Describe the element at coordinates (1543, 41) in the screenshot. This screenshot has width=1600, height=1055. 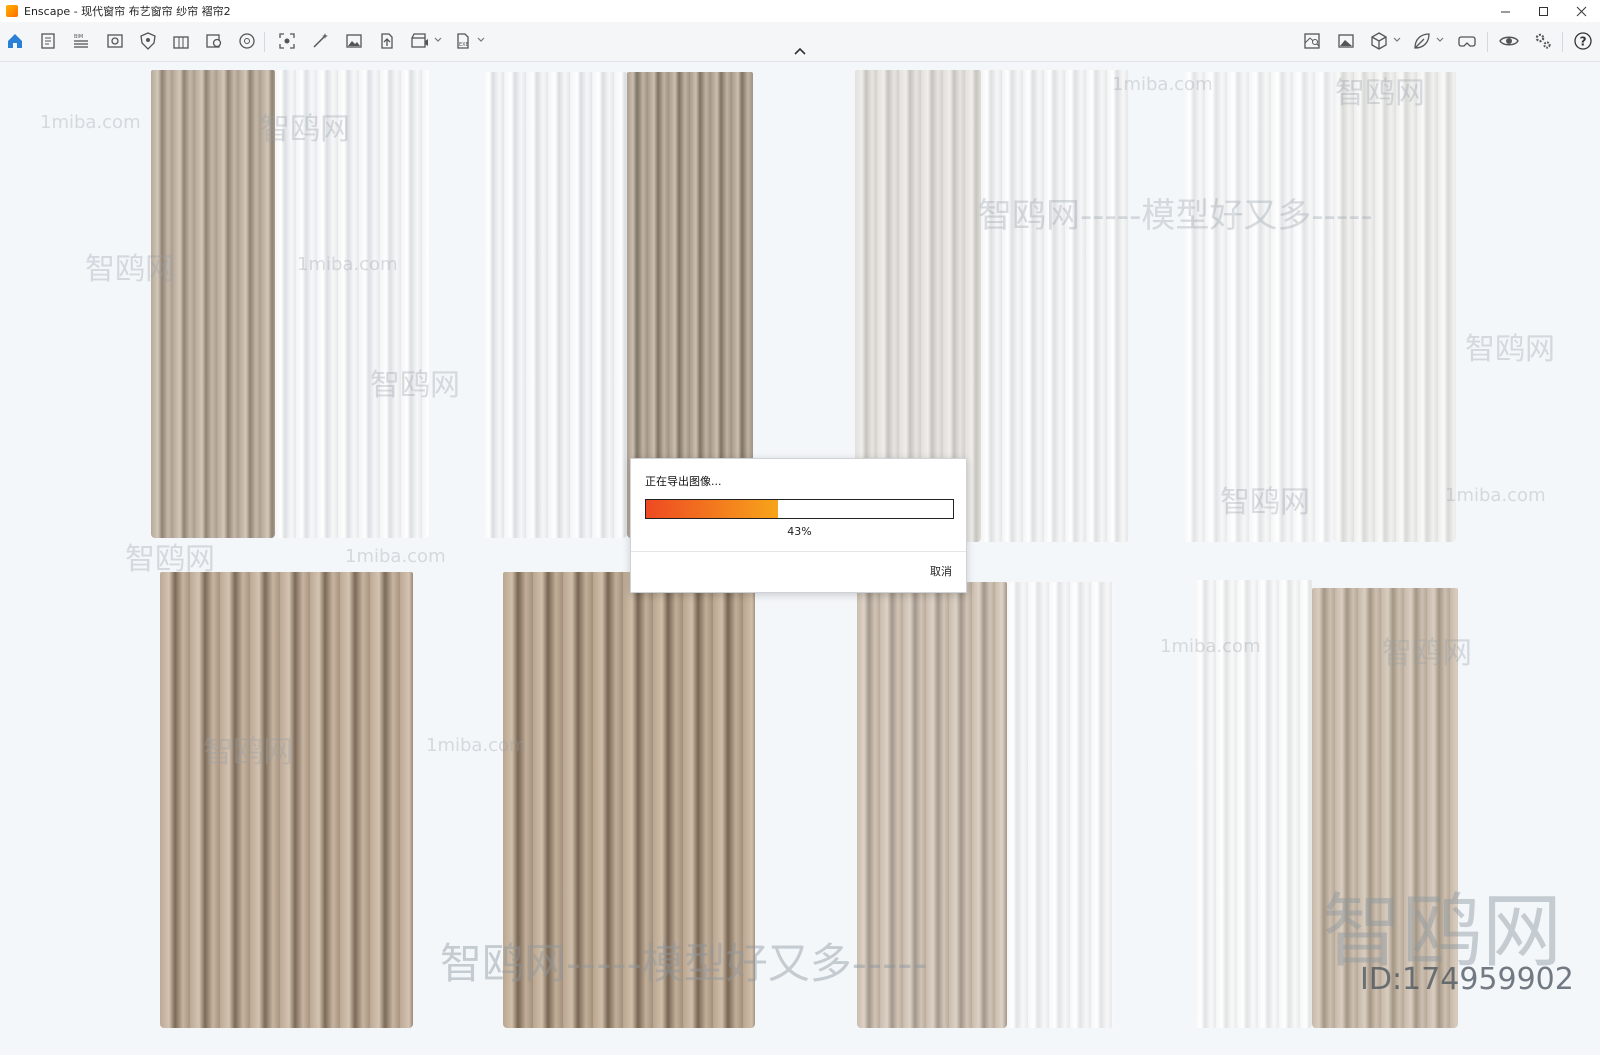
I see `settings-icon` at that location.